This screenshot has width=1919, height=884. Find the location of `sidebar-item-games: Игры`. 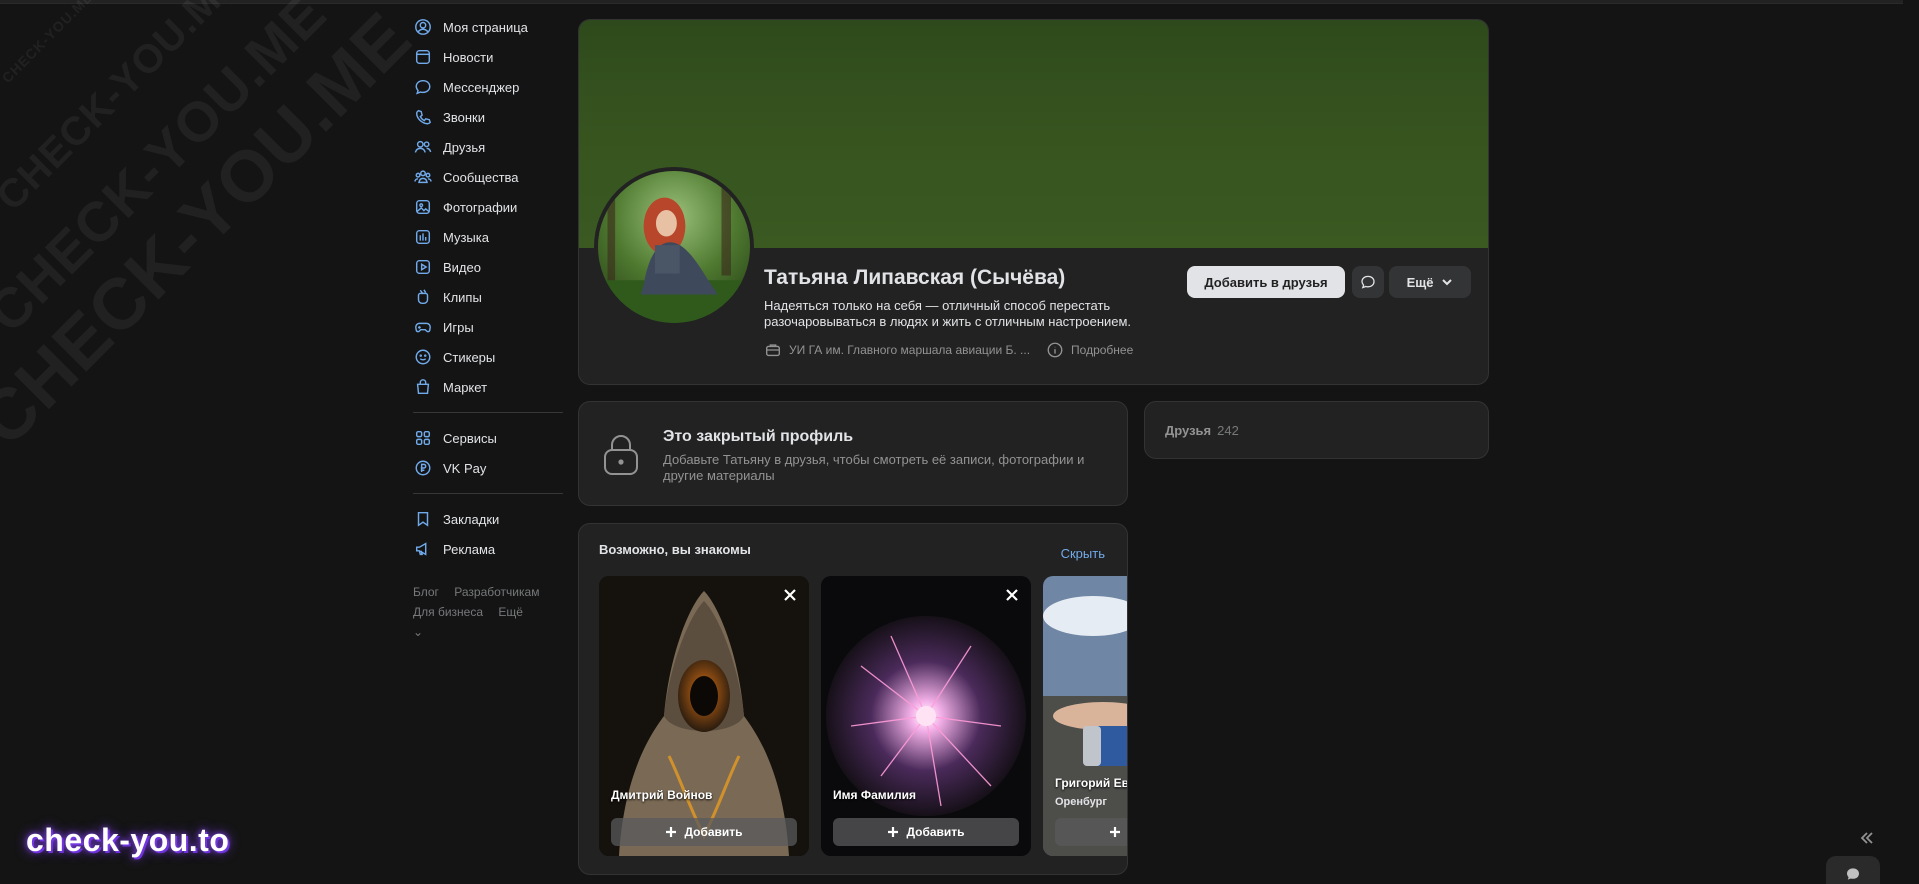

sidebar-item-games: Игры is located at coordinates (488, 327).